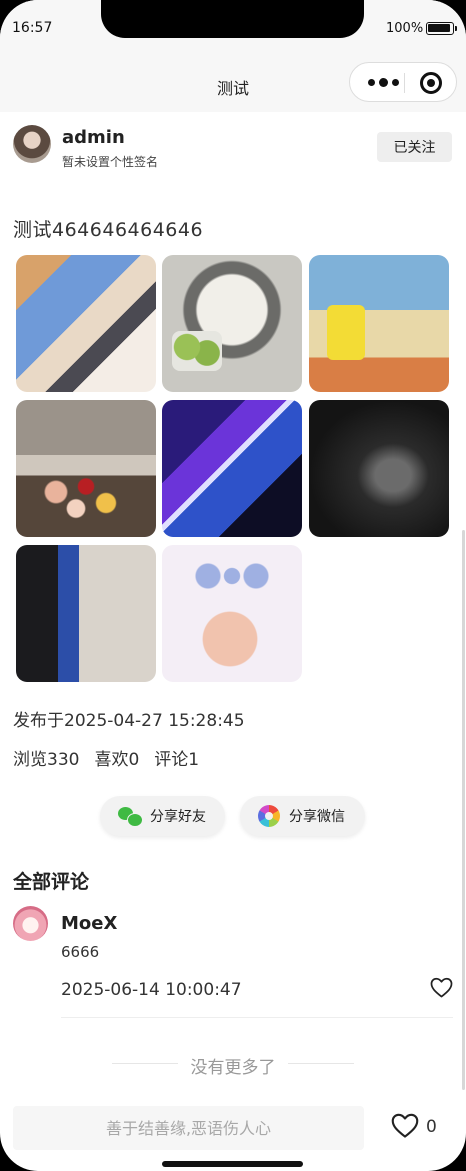 Image resolution: width=466 pixels, height=1171 pixels. I want to click on comment-time: 2025-06-14 10:00:47, so click(151, 990).